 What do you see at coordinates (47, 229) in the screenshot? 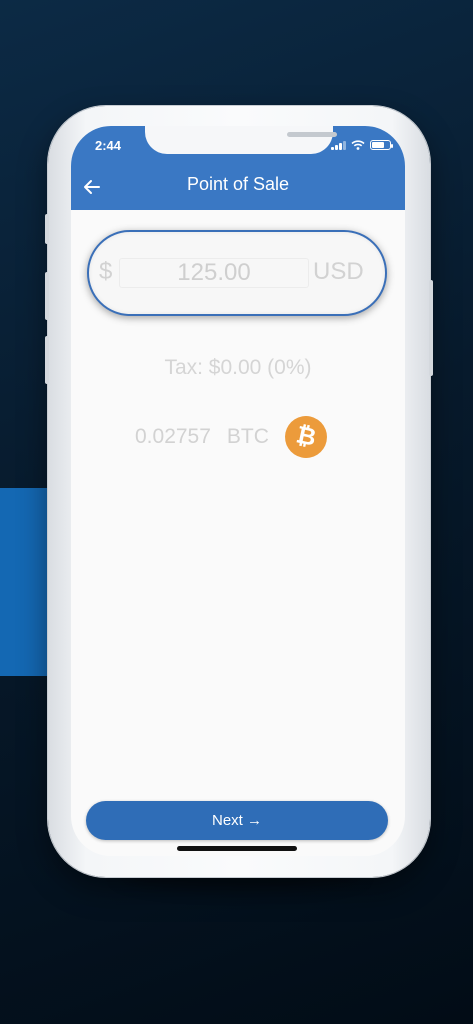
I see `mute-switch` at bounding box center [47, 229].